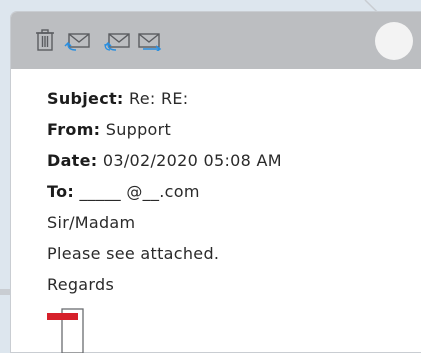 The width and height of the screenshot is (421, 353). I want to click on date-line: Date: 03/02/2020 05:08 AM, so click(234, 160).